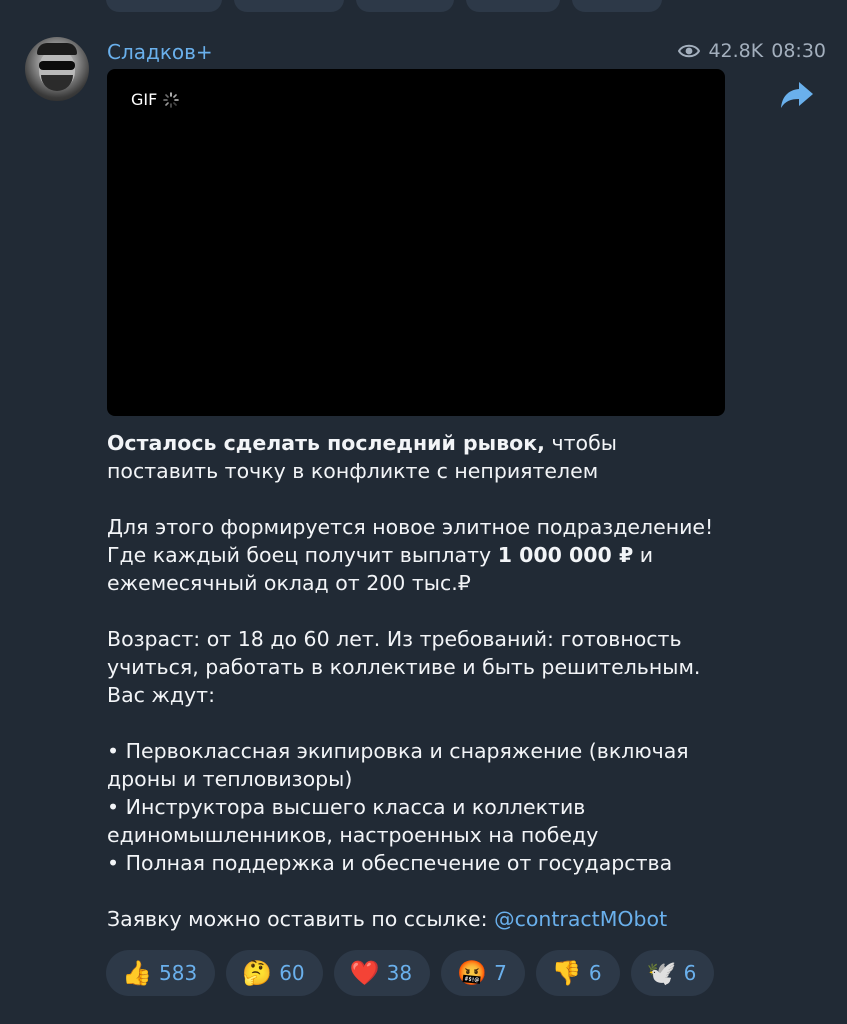 The height and width of the screenshot is (1024, 847). What do you see at coordinates (382, 973) in the screenshot?
I see `reaction-heart: ❤️ 38` at bounding box center [382, 973].